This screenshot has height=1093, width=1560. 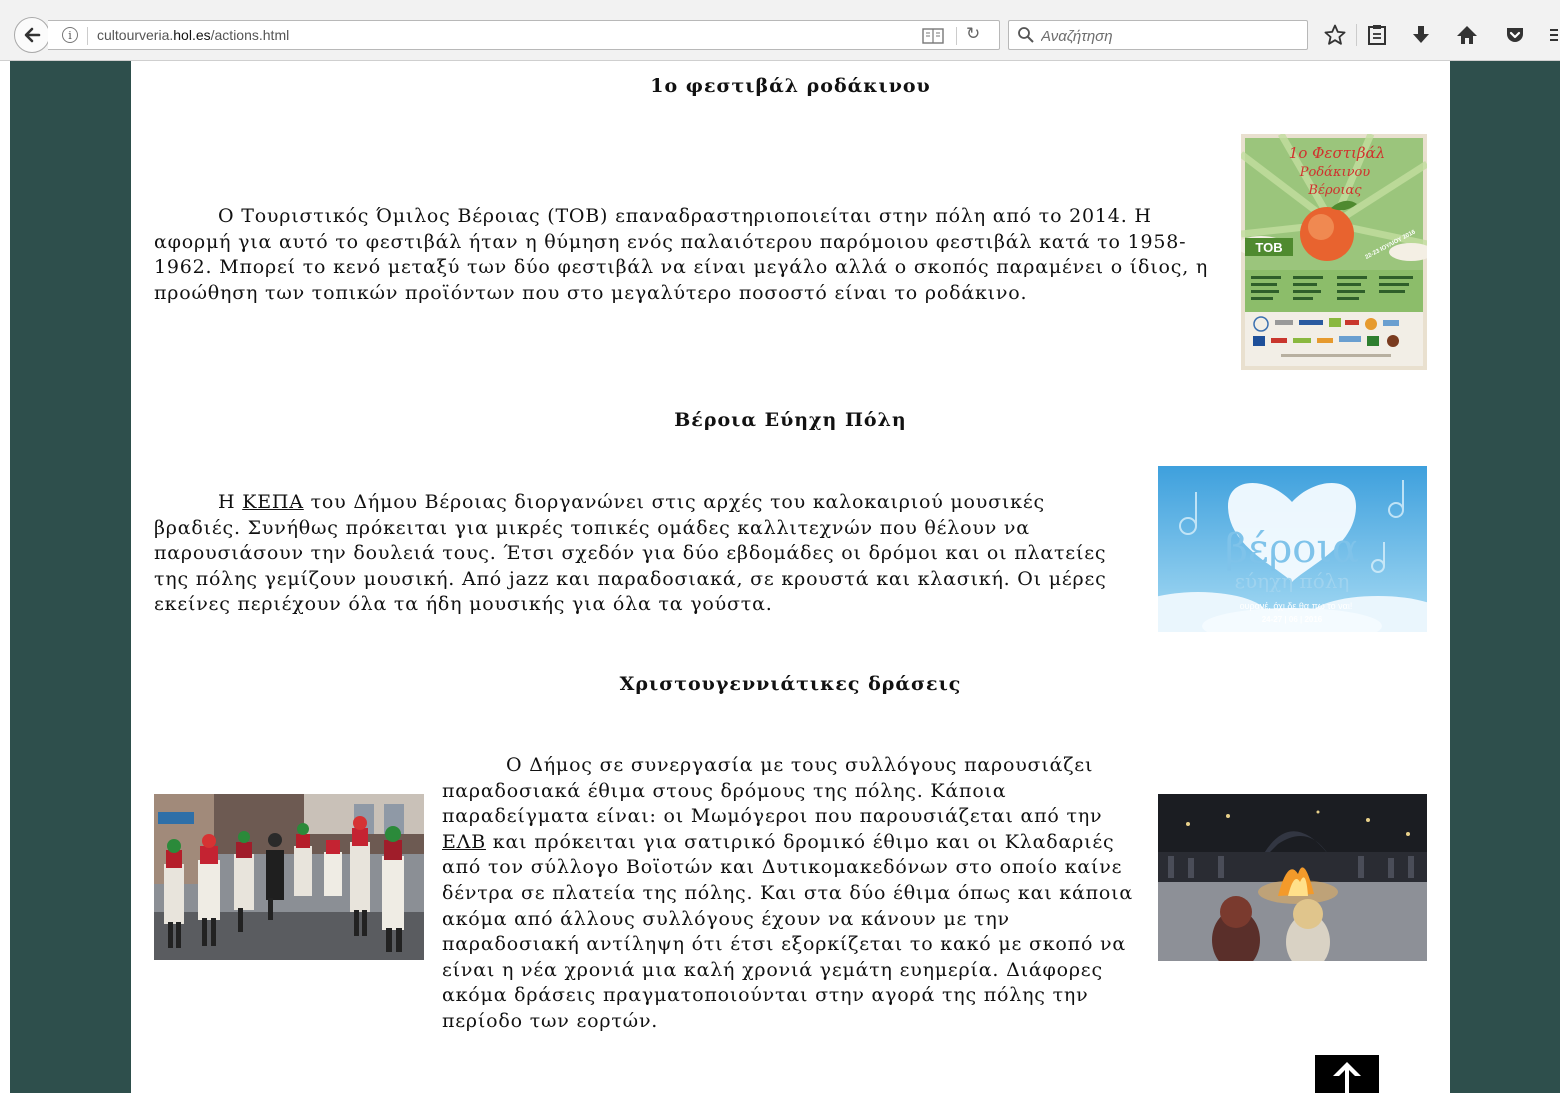 I want to click on search-input, so click(x=1171, y=36).